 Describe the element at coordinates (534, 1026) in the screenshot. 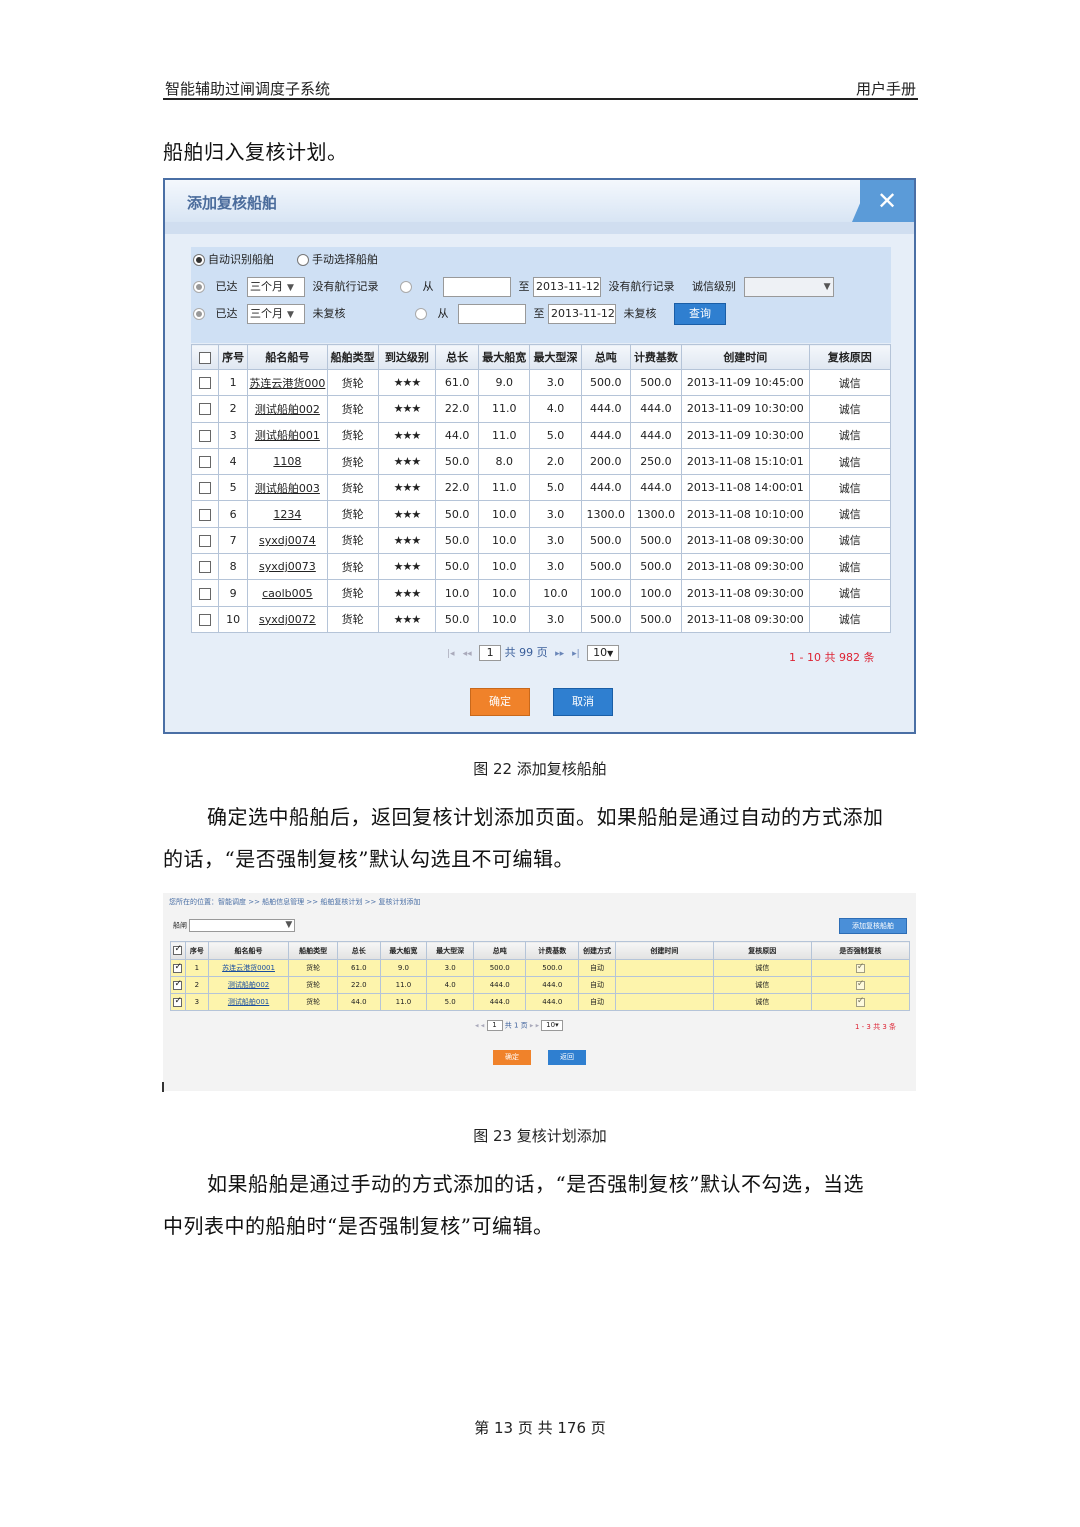

I see `next-page-icon: ▸ ▸` at that location.